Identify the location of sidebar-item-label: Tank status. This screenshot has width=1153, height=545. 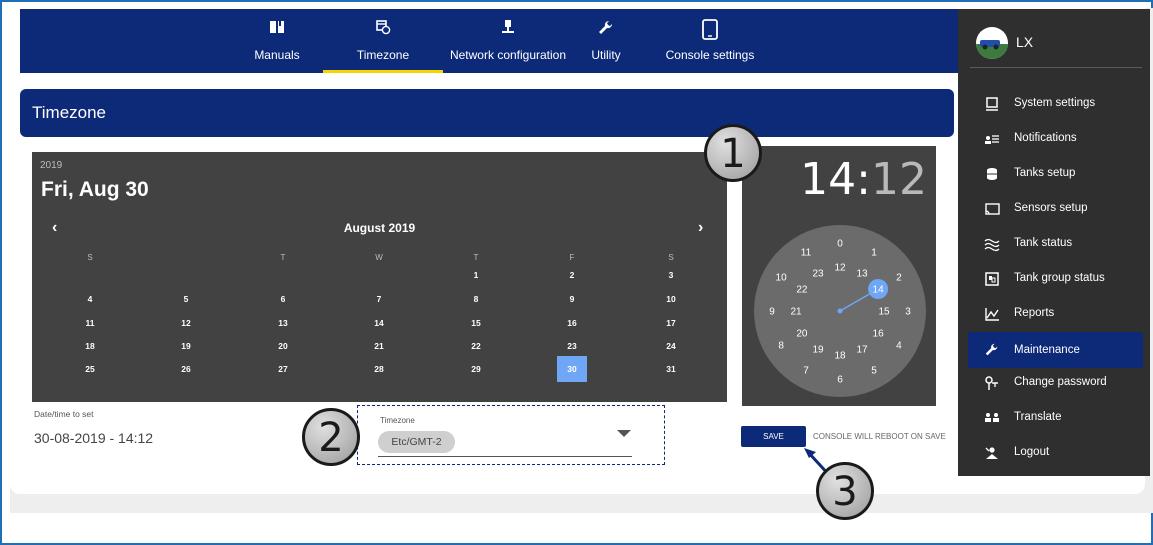
(1043, 243).